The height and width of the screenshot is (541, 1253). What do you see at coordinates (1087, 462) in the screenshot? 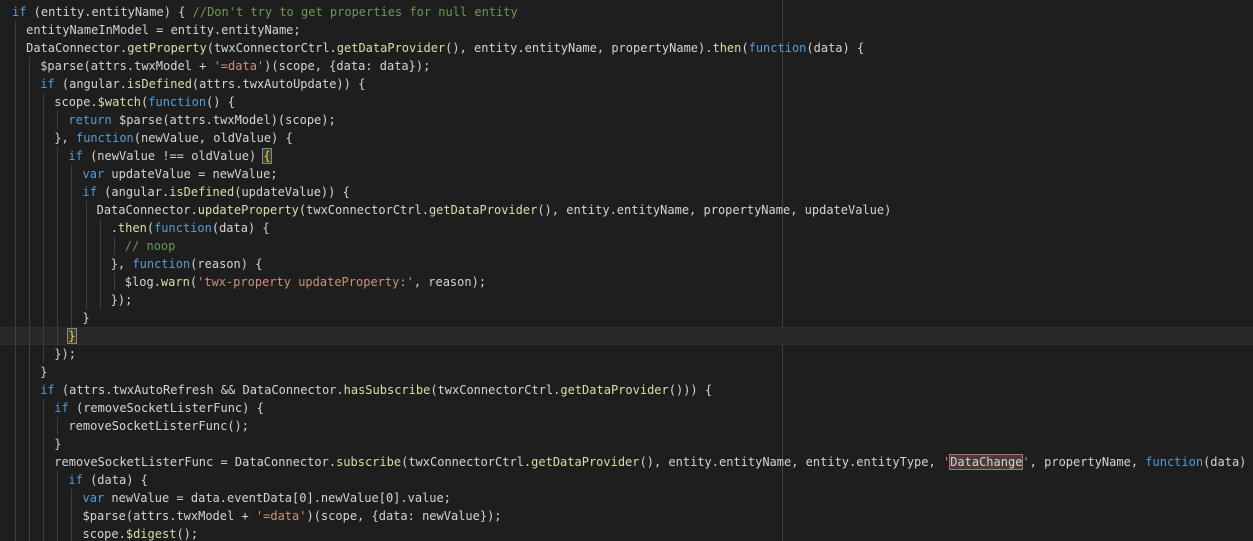
I see `code-token: , propertyName,` at bounding box center [1087, 462].